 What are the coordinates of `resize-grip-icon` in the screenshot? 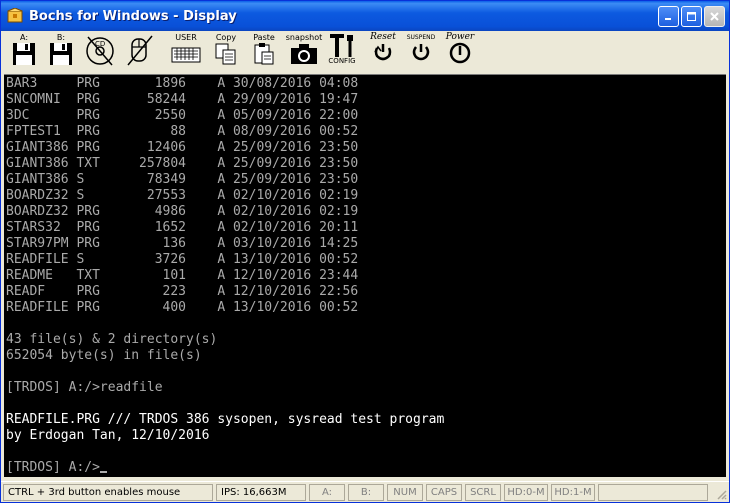 It's located at (721, 494).